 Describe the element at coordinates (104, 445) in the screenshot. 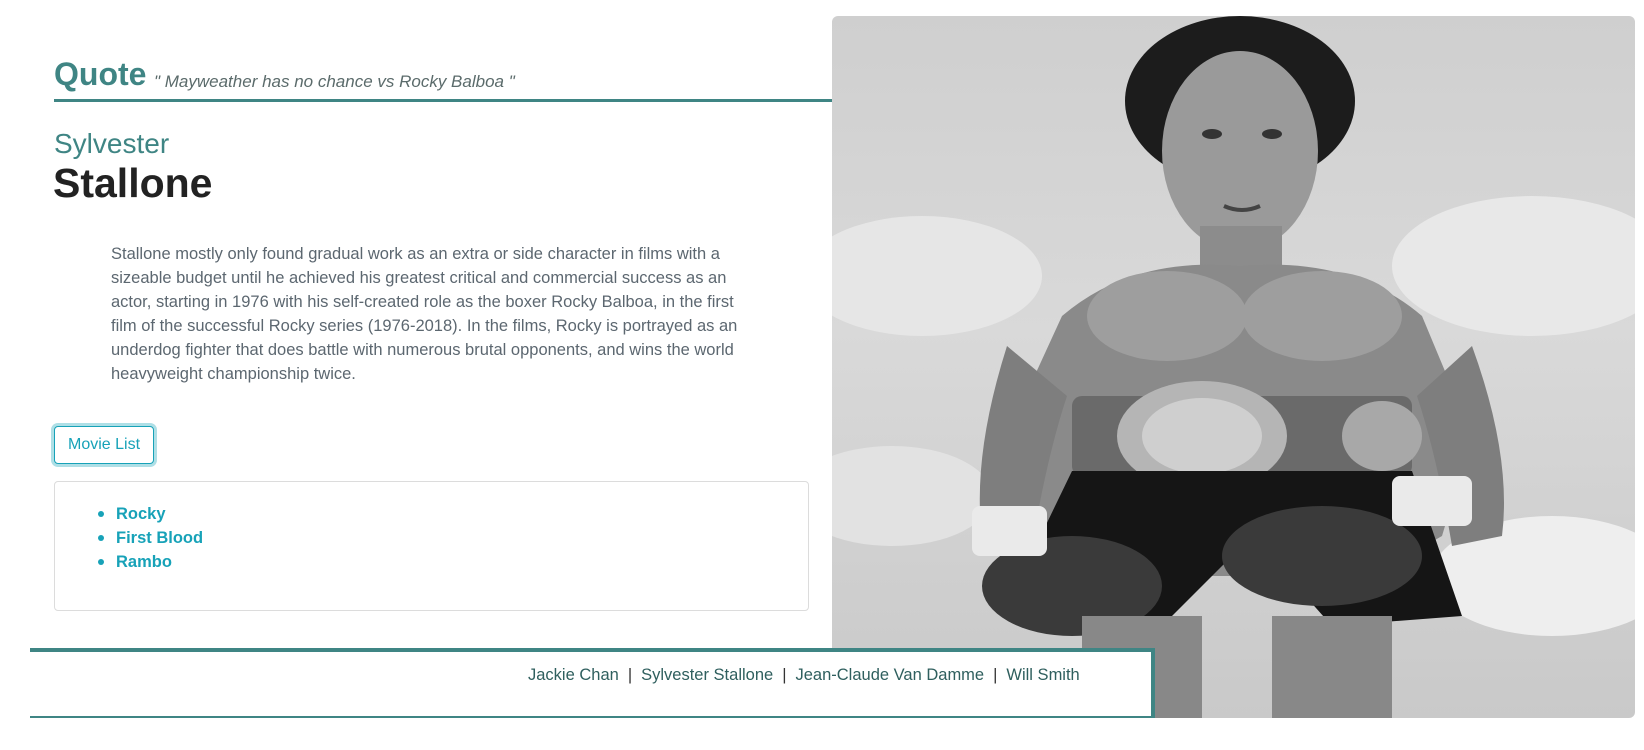

I see `movie-list-button: Movie List` at that location.